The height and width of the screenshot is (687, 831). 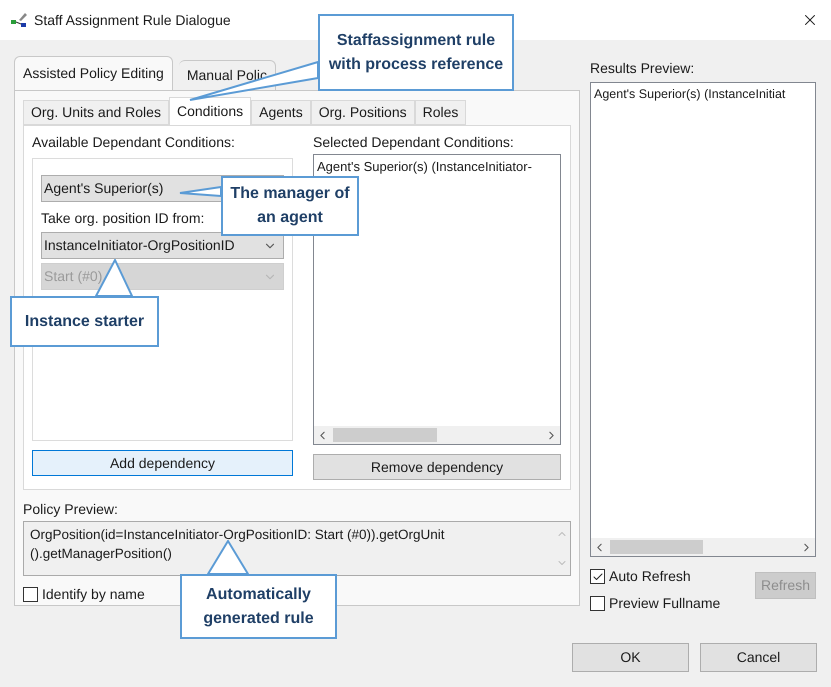 What do you see at coordinates (281, 112) in the screenshot?
I see `tab: Agents` at bounding box center [281, 112].